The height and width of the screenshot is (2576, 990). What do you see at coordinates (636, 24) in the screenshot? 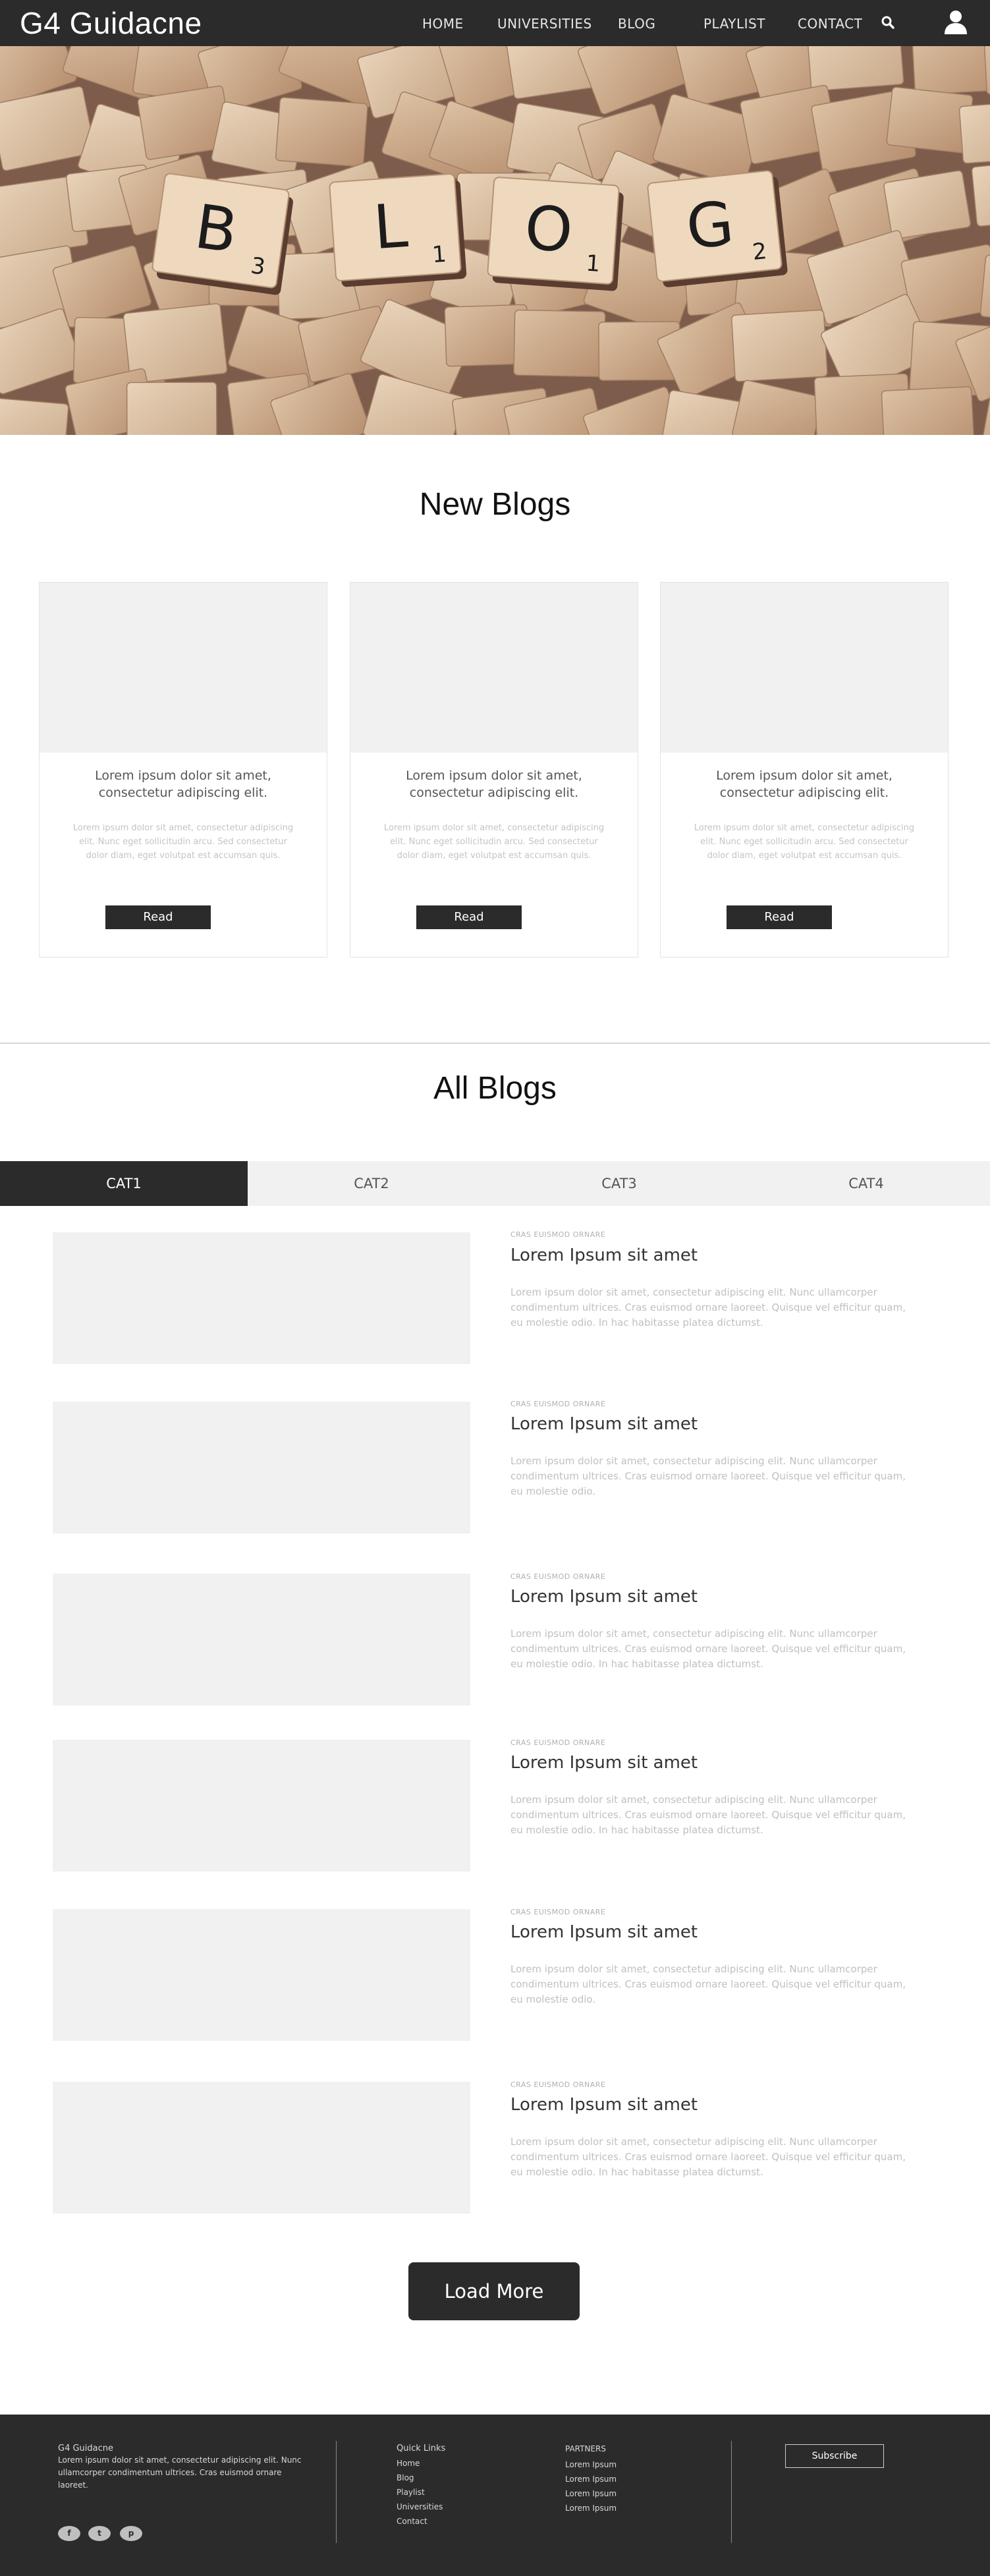
I see `nav-link-blog: BLOG` at bounding box center [636, 24].